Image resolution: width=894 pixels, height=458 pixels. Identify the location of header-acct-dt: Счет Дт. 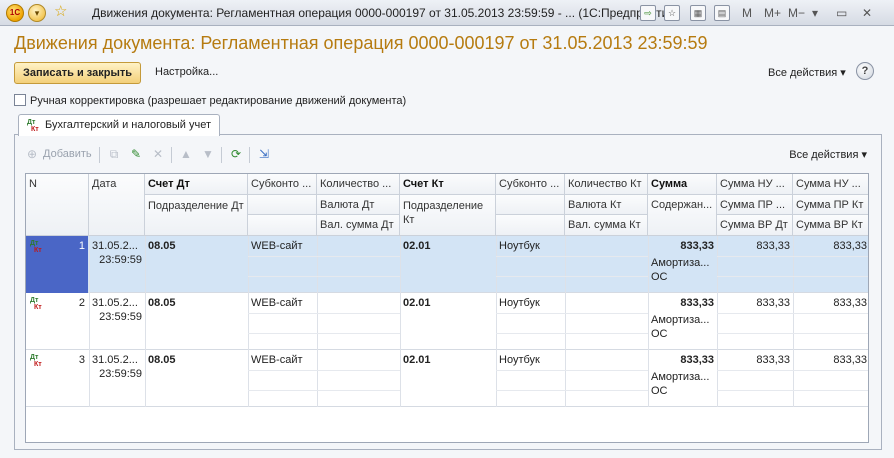
(196, 184).